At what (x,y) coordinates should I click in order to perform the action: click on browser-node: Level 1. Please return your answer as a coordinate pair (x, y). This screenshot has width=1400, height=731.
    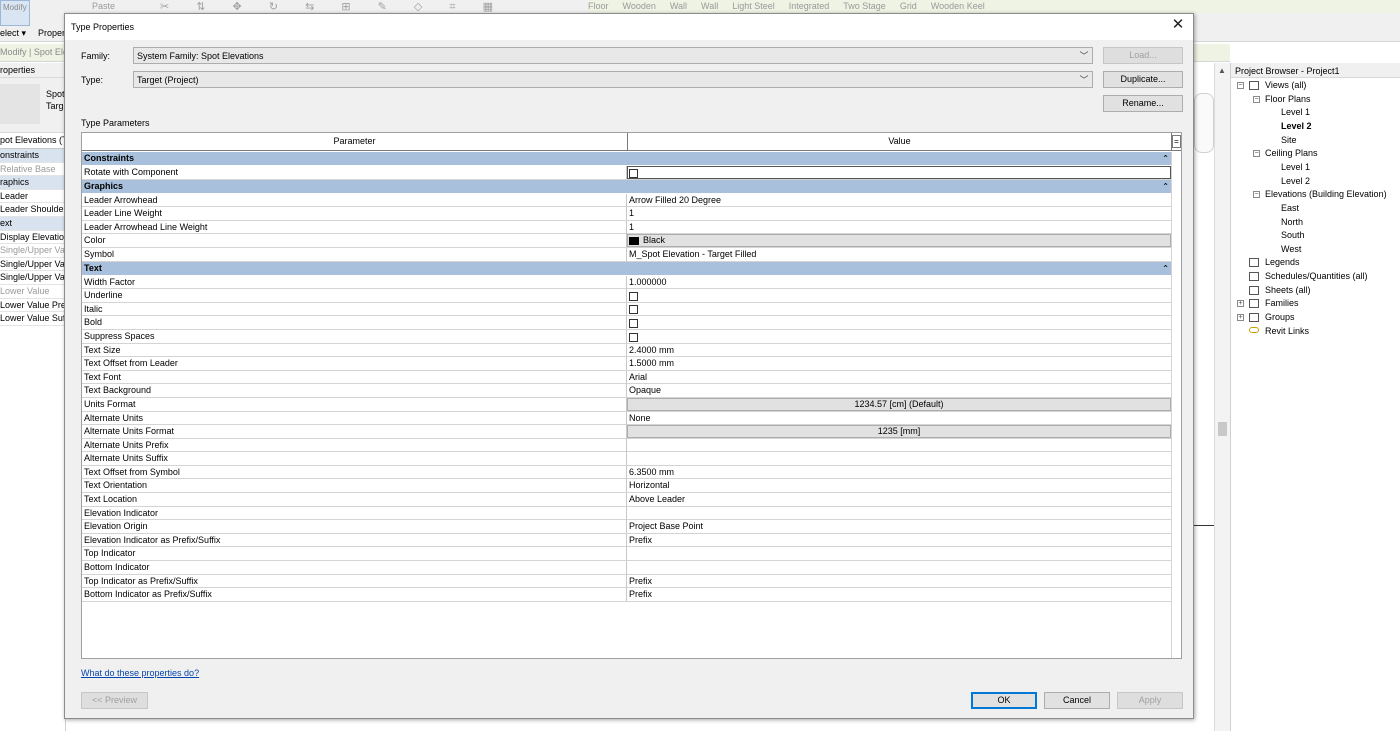
    Looking at the image, I should click on (1295, 167).